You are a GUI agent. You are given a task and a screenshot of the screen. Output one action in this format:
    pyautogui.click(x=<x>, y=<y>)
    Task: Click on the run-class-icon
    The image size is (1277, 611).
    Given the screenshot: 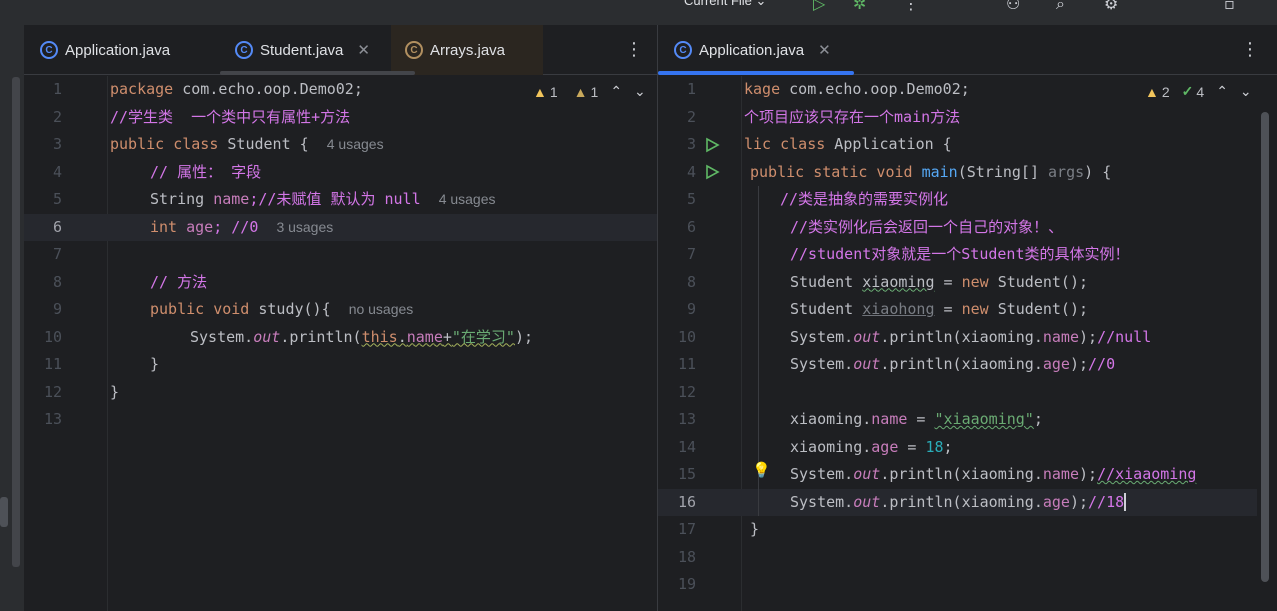 What is the action you would take?
    pyautogui.click(x=712, y=145)
    